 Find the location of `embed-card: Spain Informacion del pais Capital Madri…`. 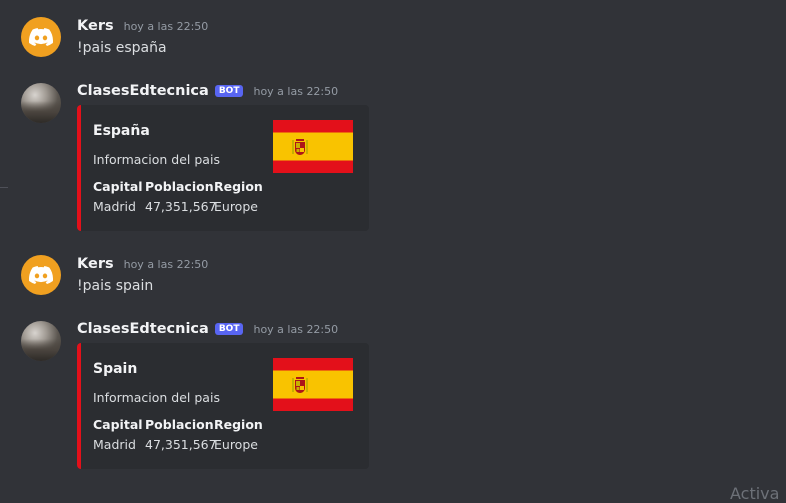

embed-card: Spain Informacion del pais Capital Madri… is located at coordinates (223, 406).